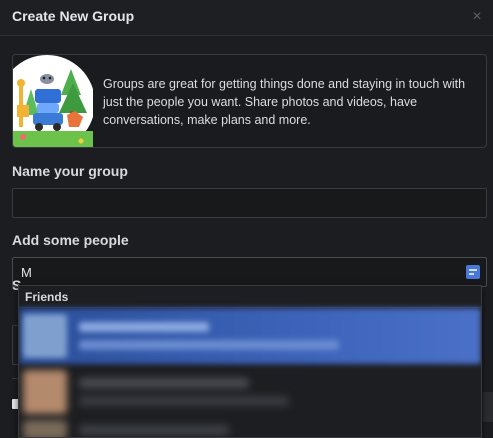  What do you see at coordinates (26, 272) in the screenshot?
I see `add-people-value: M` at bounding box center [26, 272].